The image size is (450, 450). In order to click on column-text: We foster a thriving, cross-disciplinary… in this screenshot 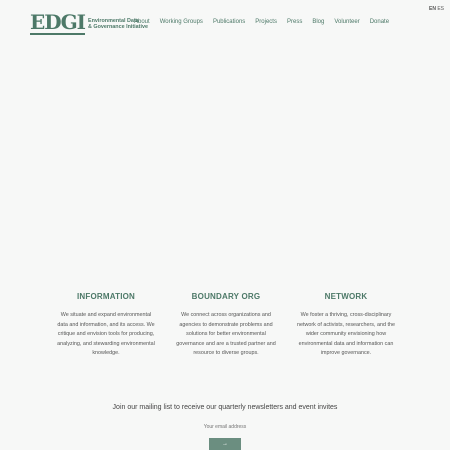, I will do `click(346, 334)`.